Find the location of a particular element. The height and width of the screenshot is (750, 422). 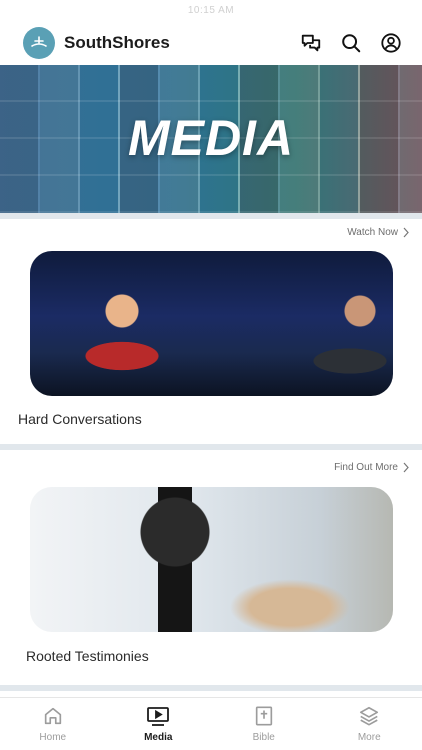

status-bar: 10:15 AM is located at coordinates (211, 11).